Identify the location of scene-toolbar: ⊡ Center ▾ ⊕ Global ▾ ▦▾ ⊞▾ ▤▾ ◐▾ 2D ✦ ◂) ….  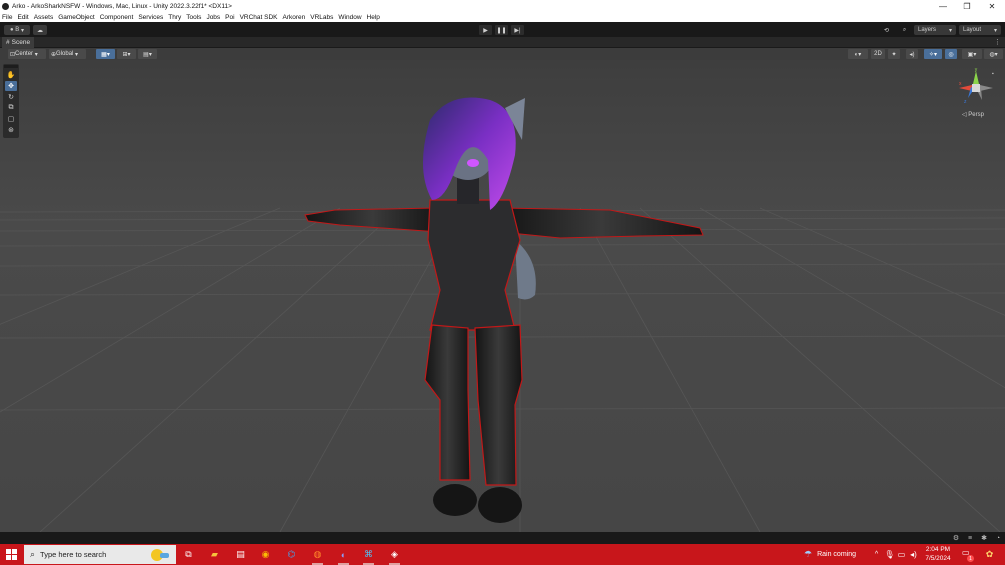
(502, 54).